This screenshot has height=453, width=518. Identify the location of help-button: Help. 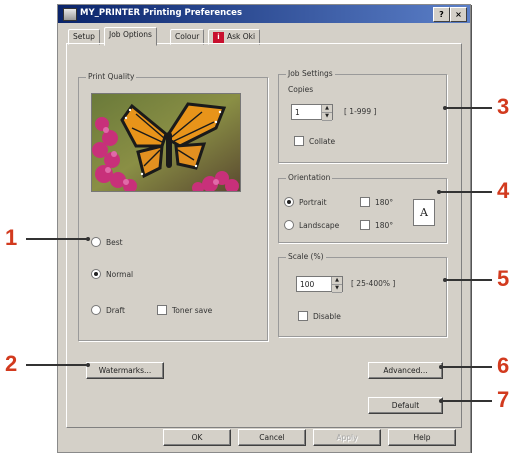
(422, 437).